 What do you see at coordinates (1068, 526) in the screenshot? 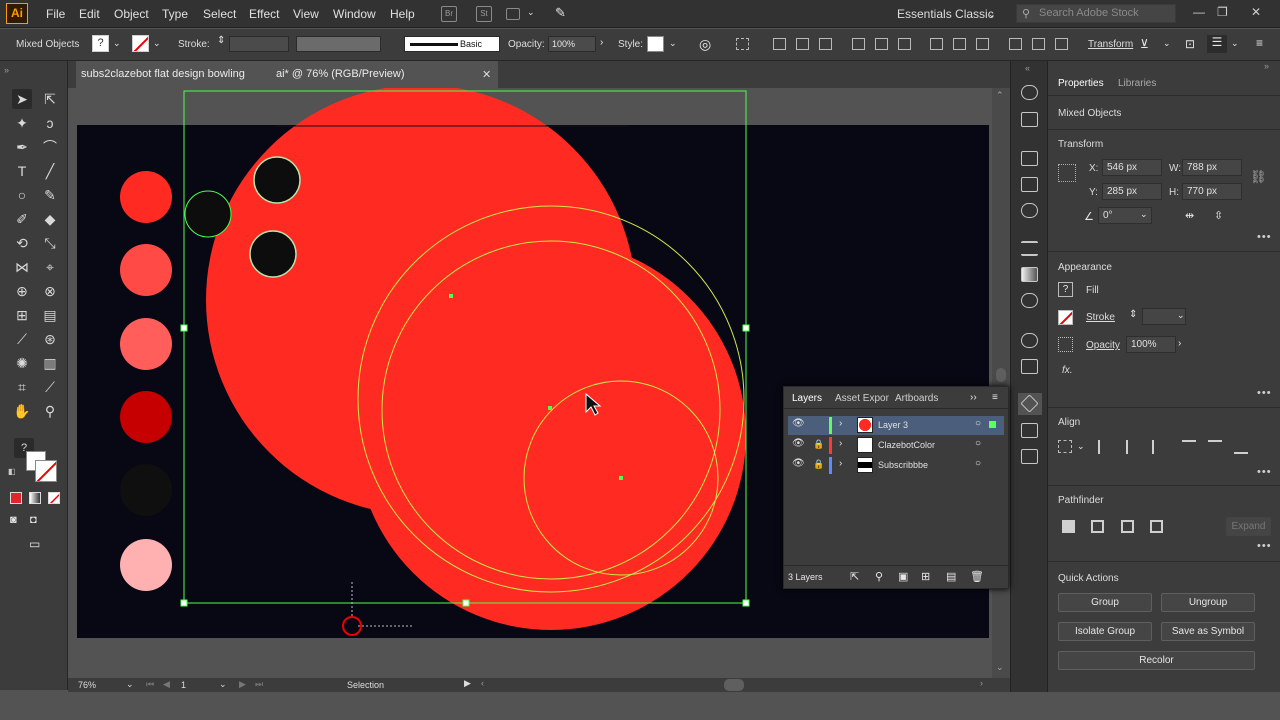
I see `pathfinder-unite-icon` at bounding box center [1068, 526].